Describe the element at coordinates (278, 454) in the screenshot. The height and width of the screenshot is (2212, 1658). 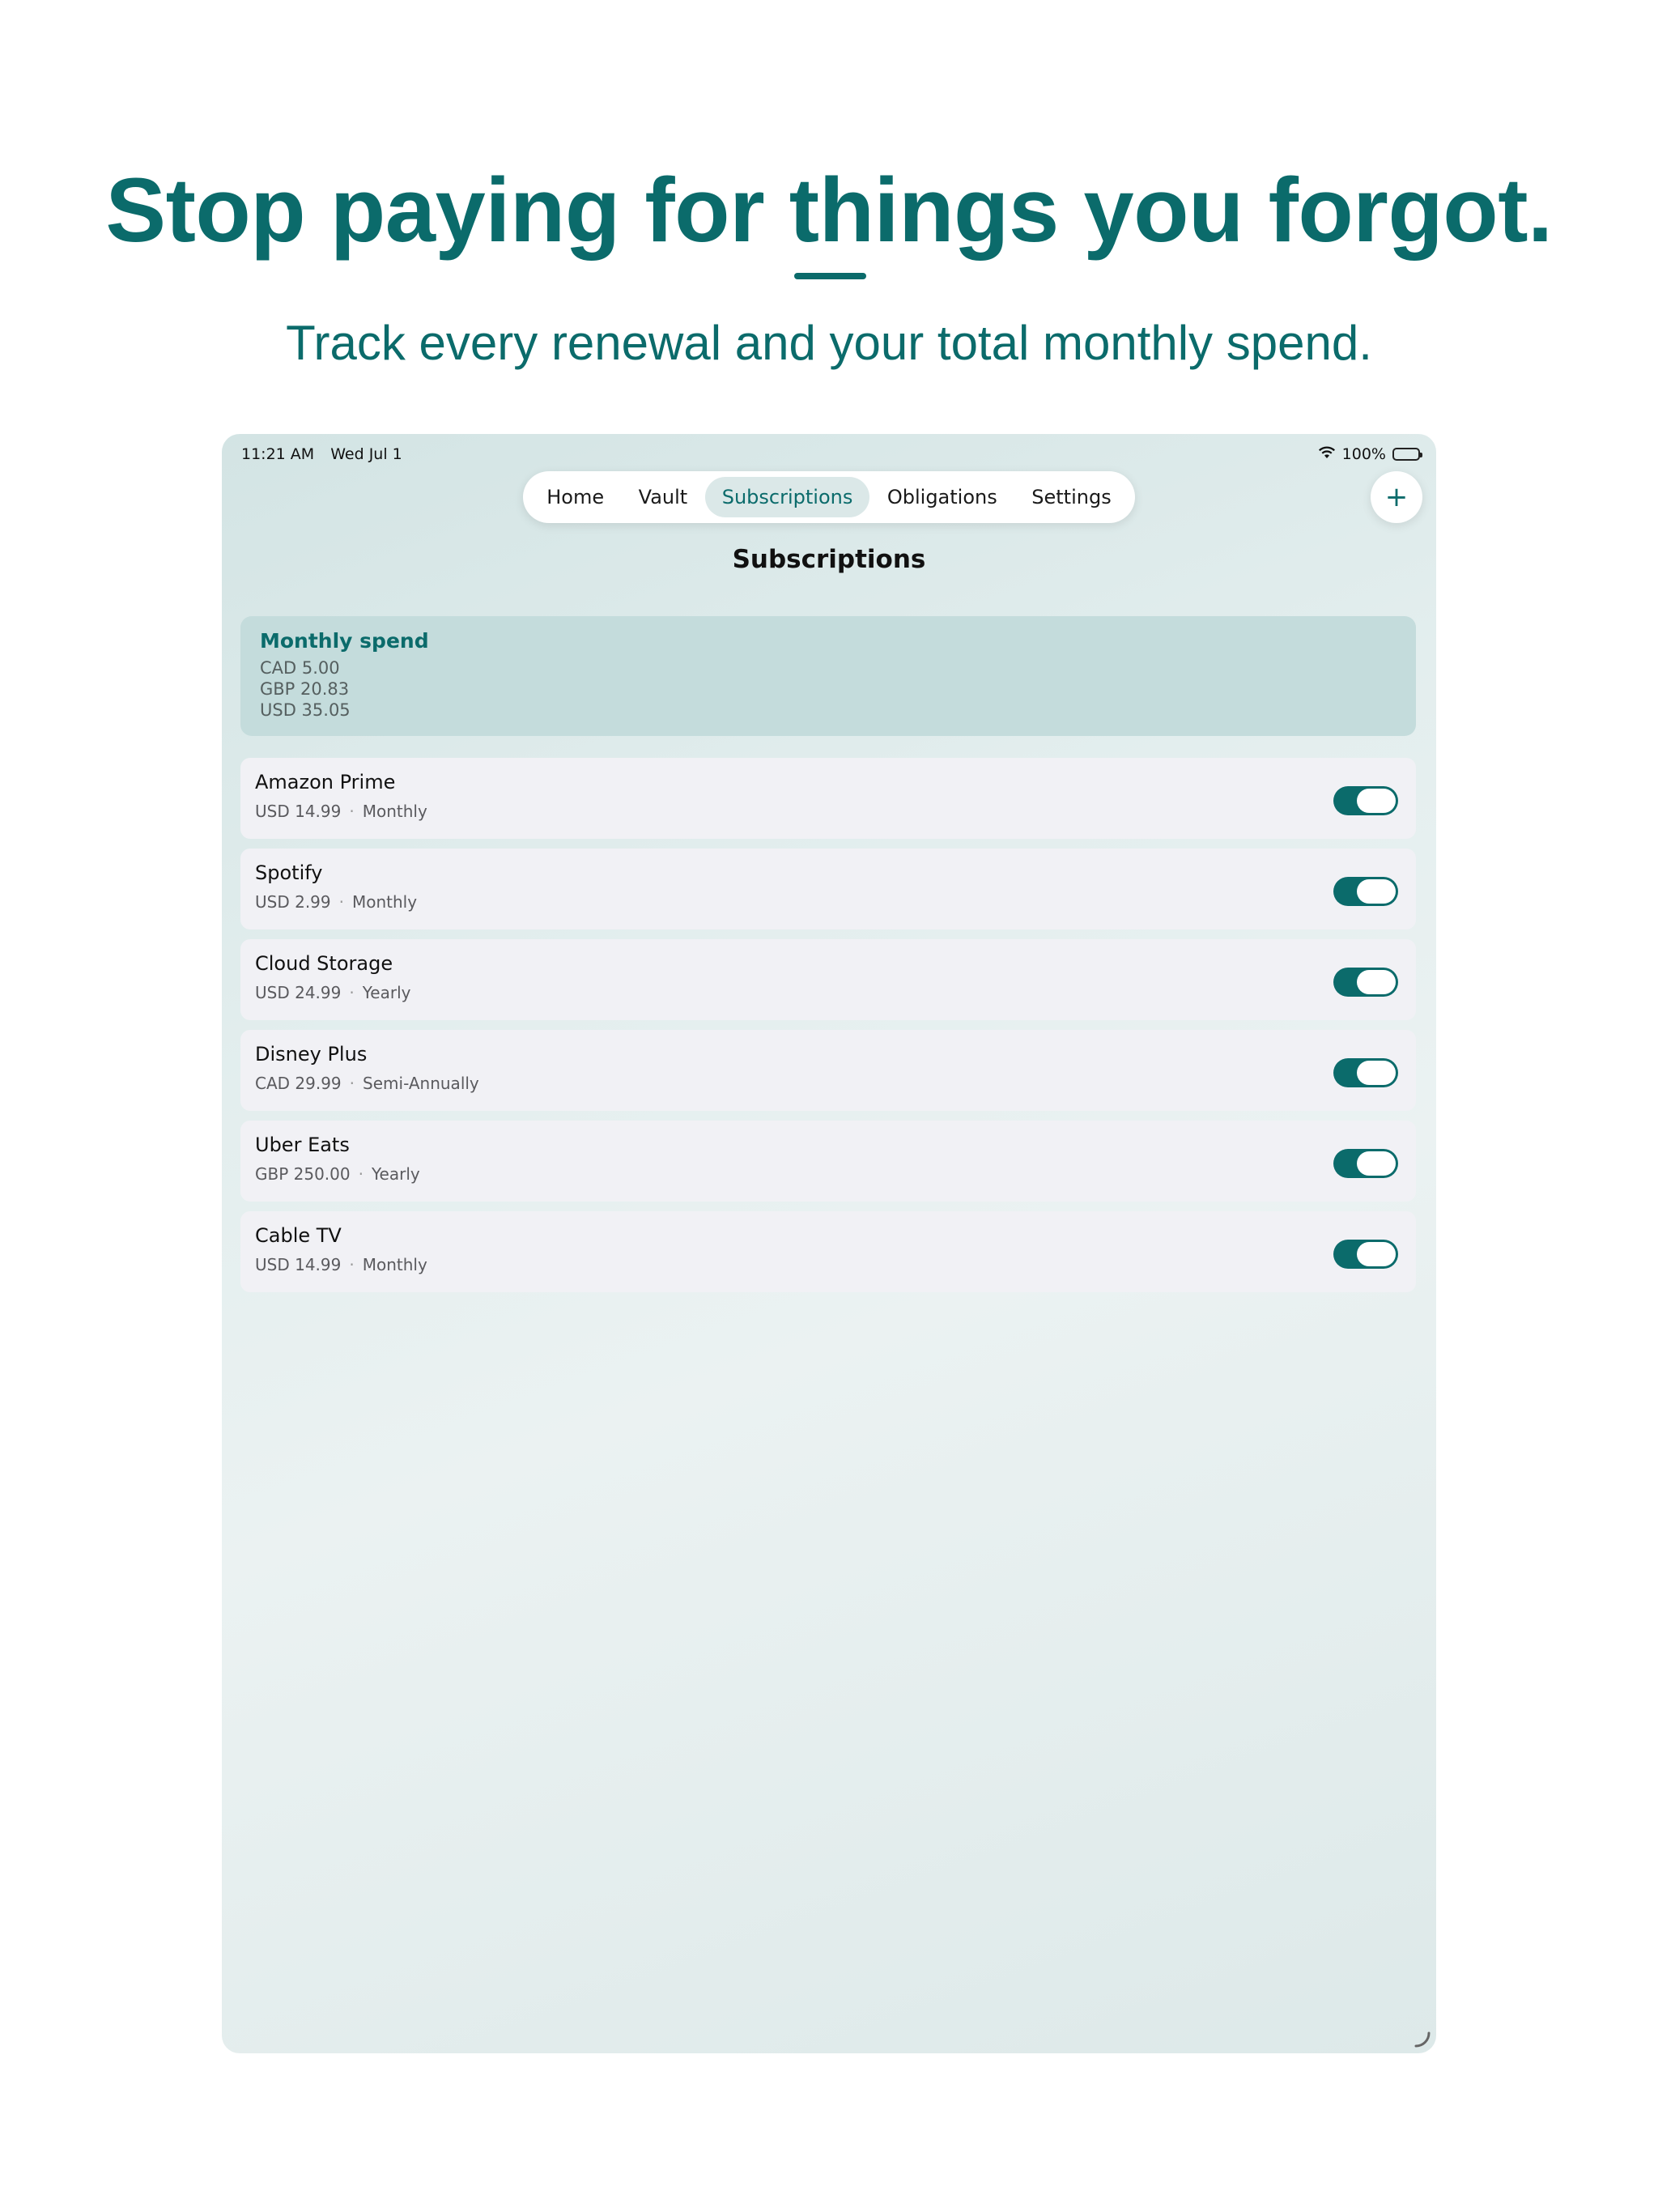
I see `status-time: 11:21 AM` at that location.